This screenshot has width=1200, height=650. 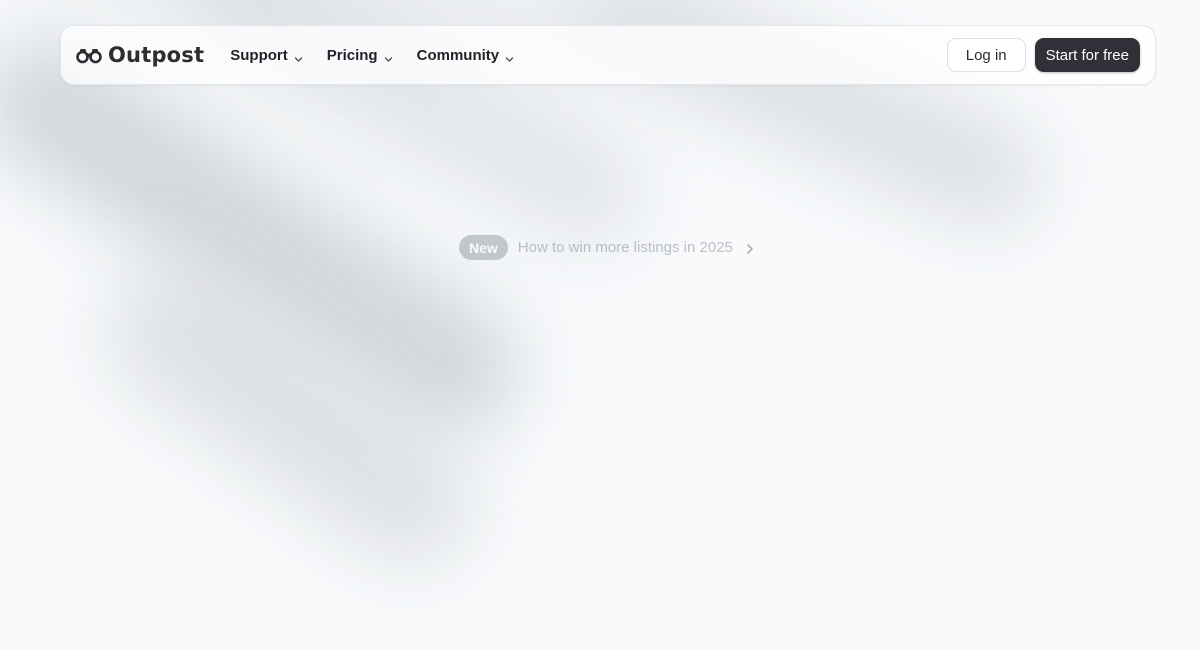 I want to click on nav-links: Support Pricing Community, so click(x=372, y=55).